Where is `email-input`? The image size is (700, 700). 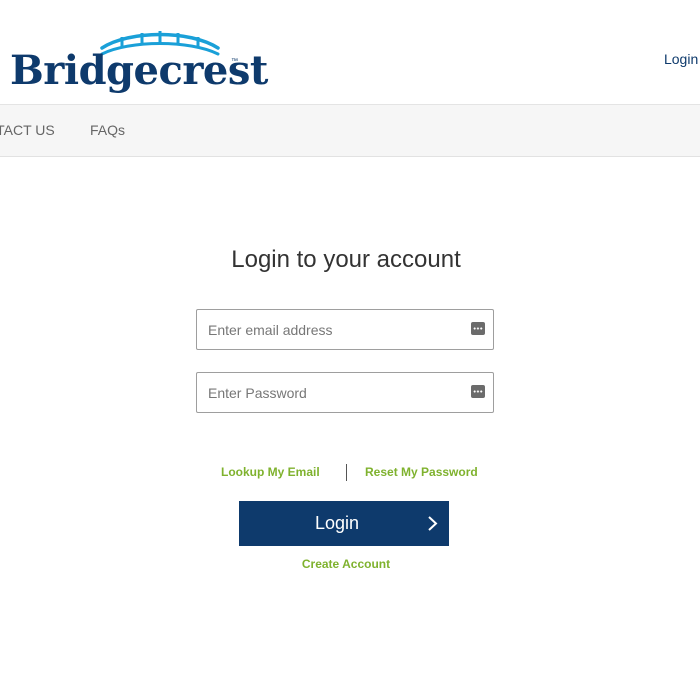
email-input is located at coordinates (327, 329).